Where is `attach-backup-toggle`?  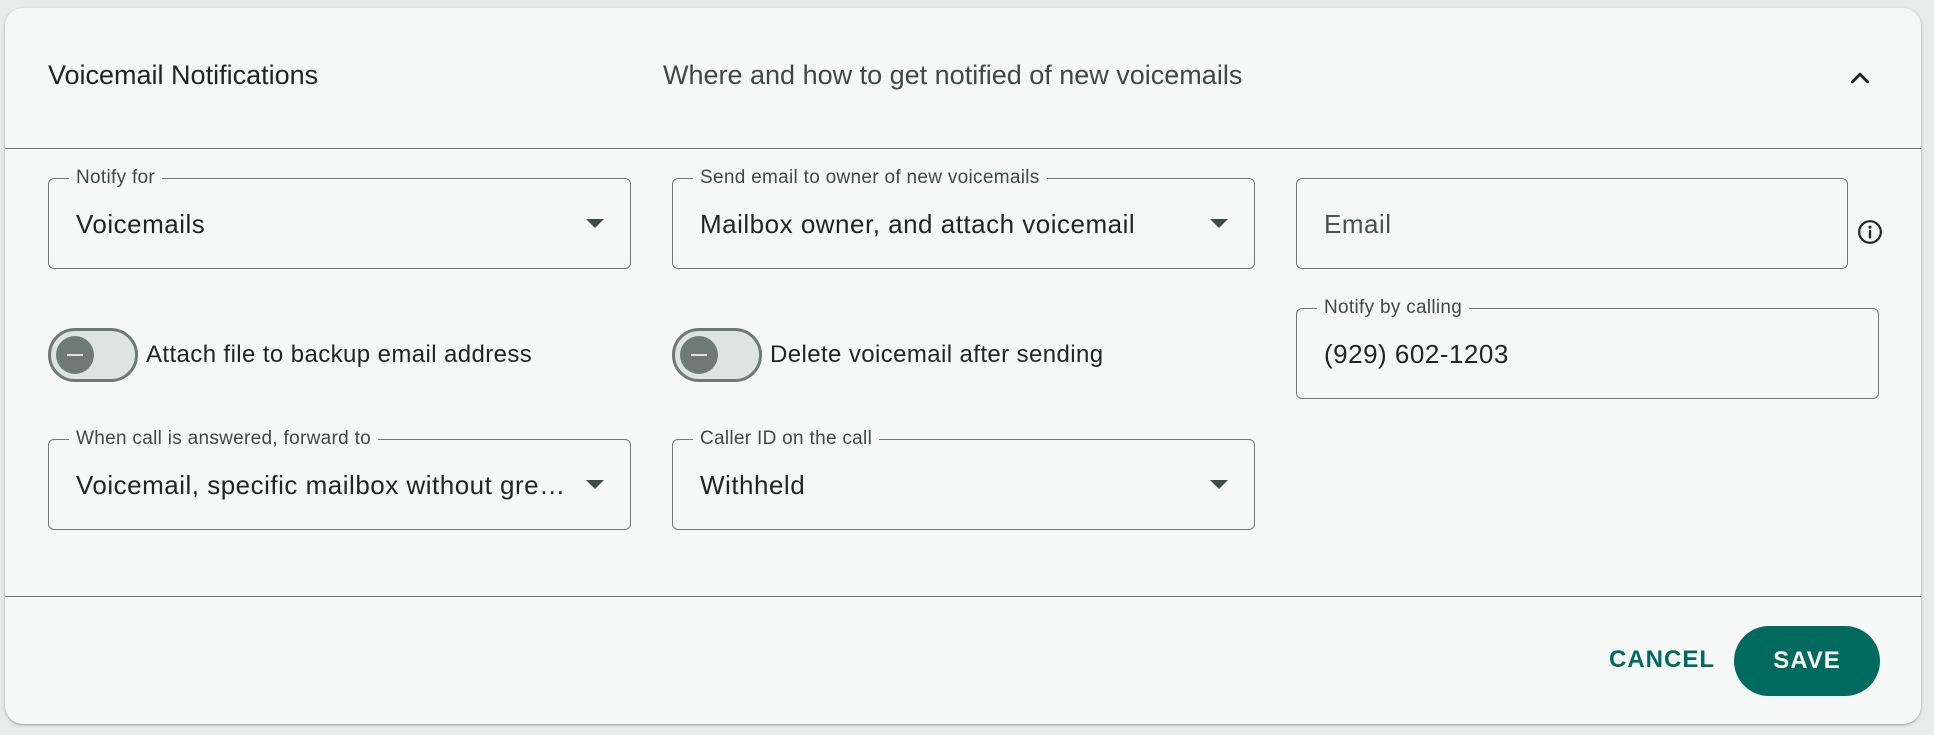 attach-backup-toggle is located at coordinates (93, 355).